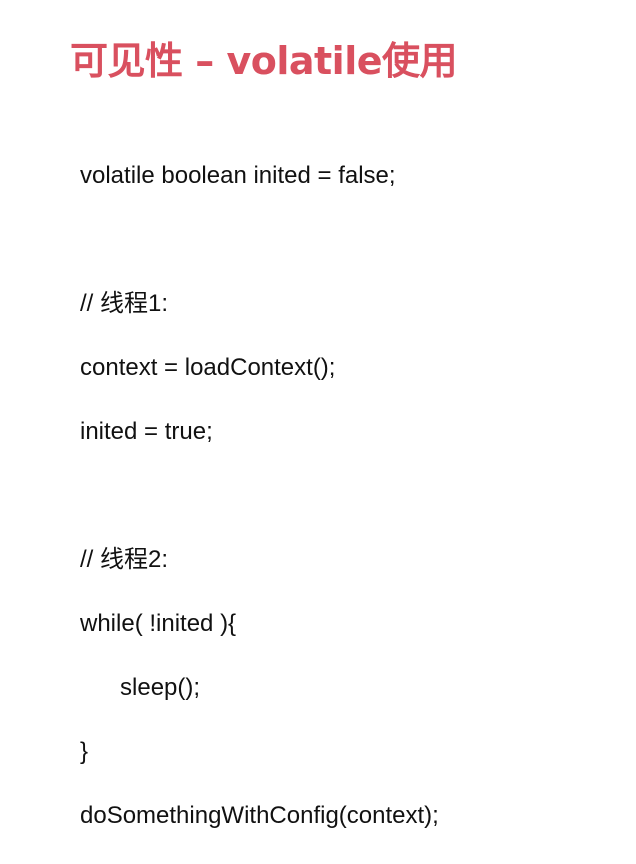 The width and height of the screenshot is (636, 864). I want to click on code-line: sleep();, so click(140, 687).